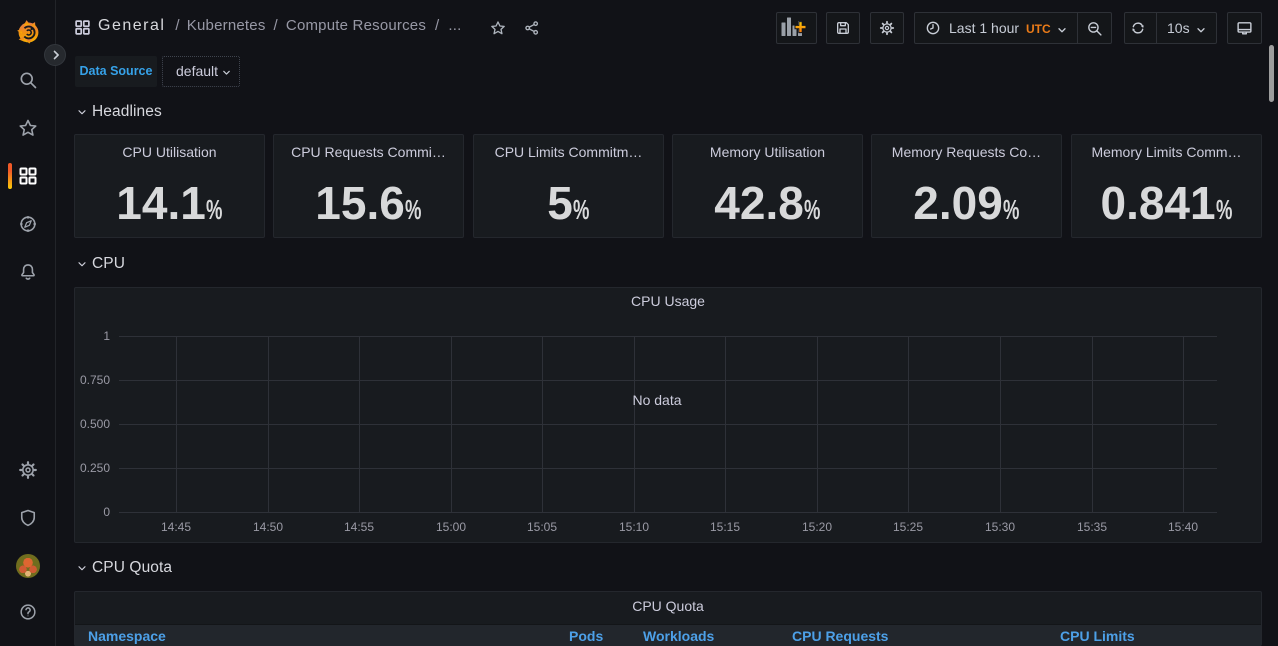 The width and height of the screenshot is (1278, 646). I want to click on svg-text: 15:25, so click(908, 527).